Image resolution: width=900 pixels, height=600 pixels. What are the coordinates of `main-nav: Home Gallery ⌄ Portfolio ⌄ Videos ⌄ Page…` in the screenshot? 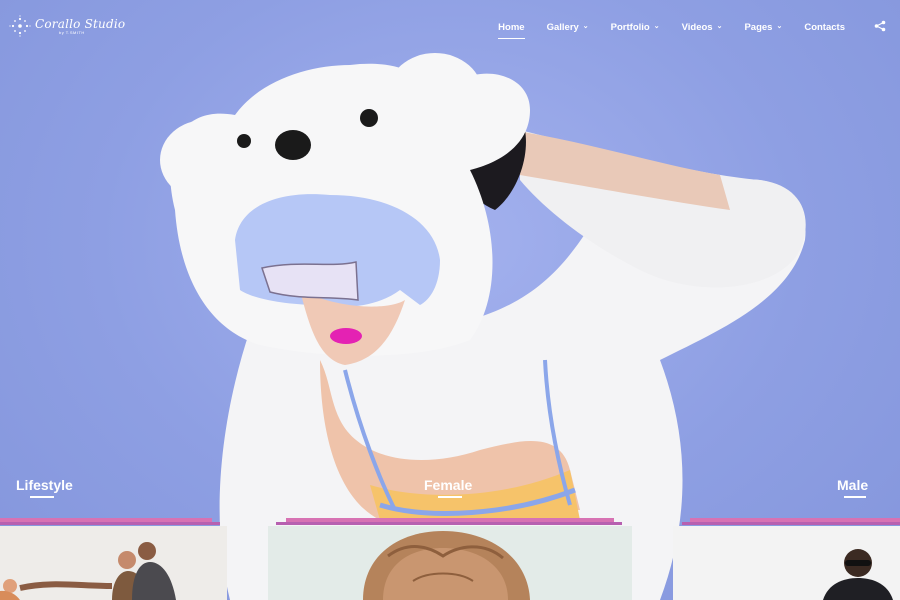 It's located at (671, 29).